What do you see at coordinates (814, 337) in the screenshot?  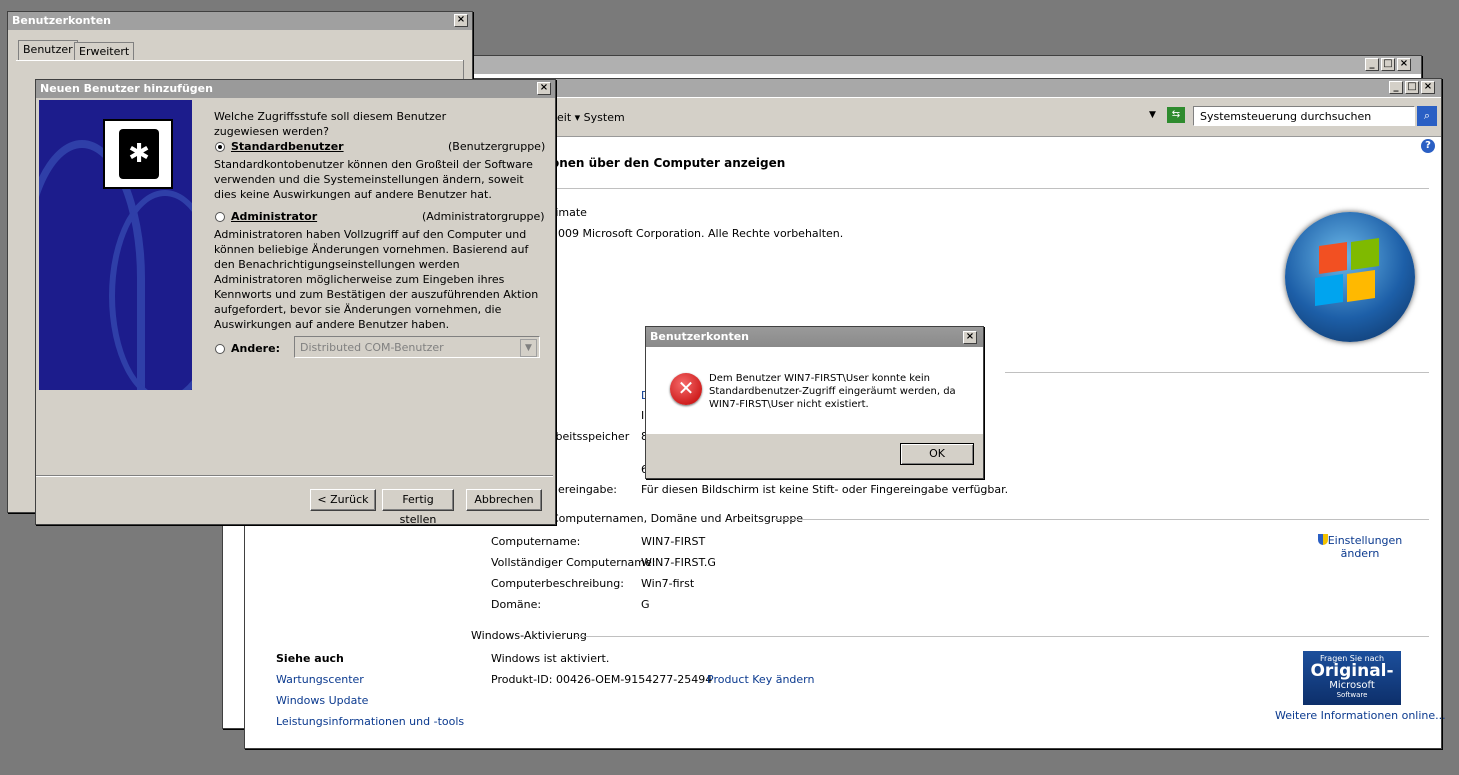 I see `error-dialog-titlebar: Benutzerkonten` at bounding box center [814, 337].